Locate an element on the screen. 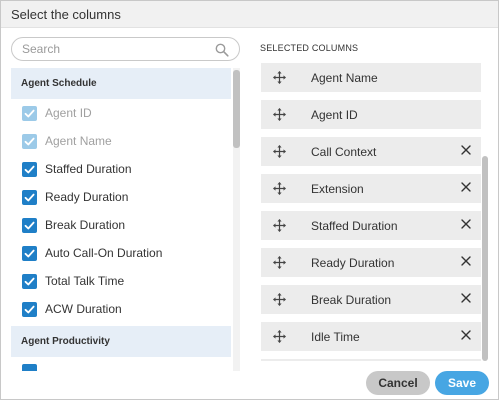 The height and width of the screenshot is (400, 499). list-item-label: Ready Duration is located at coordinates (87, 197).